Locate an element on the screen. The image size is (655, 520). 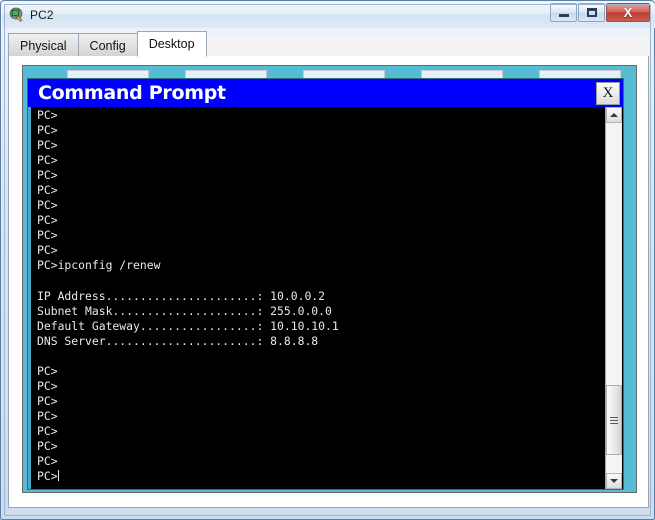
tab-bar: Physical Config Desktop is located at coordinates (328, 44).